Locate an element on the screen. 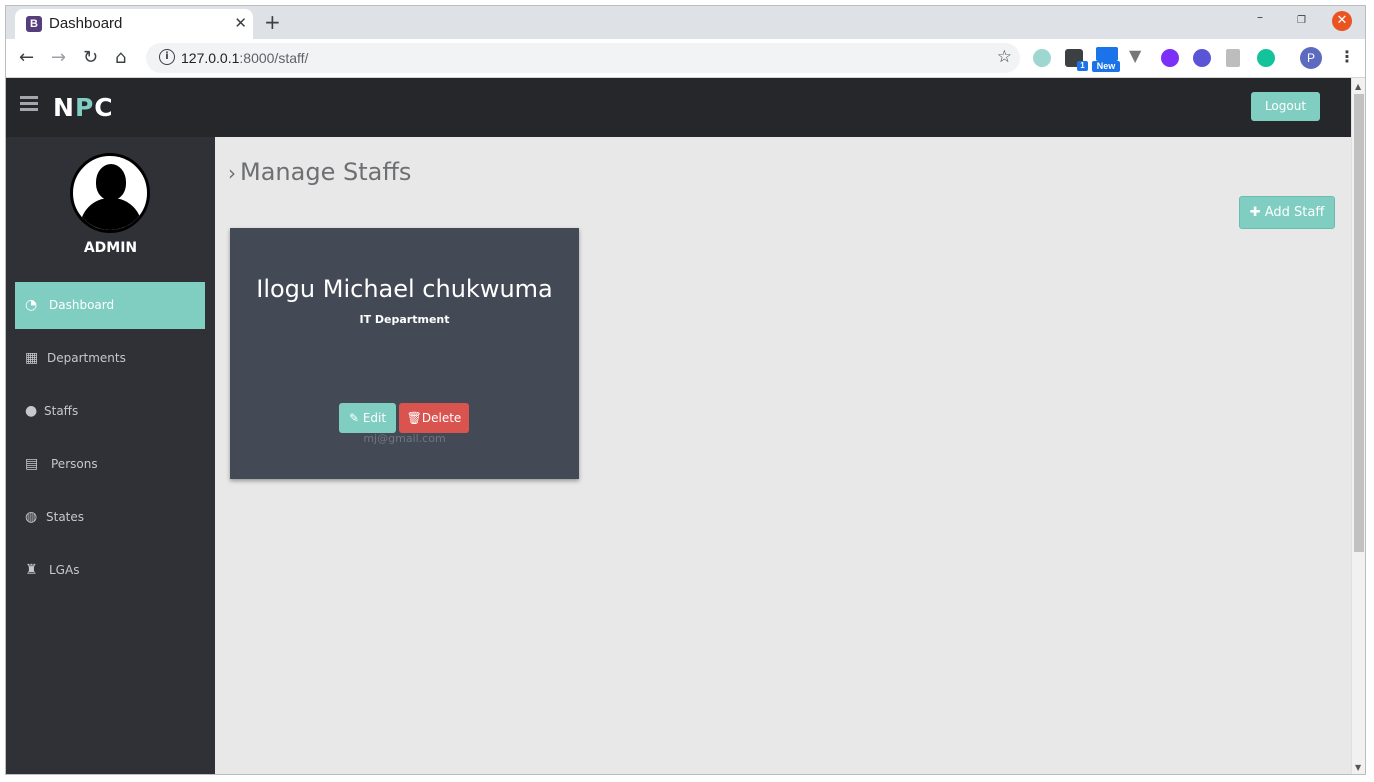  staff-email: mj@gmail.com is located at coordinates (404, 438).